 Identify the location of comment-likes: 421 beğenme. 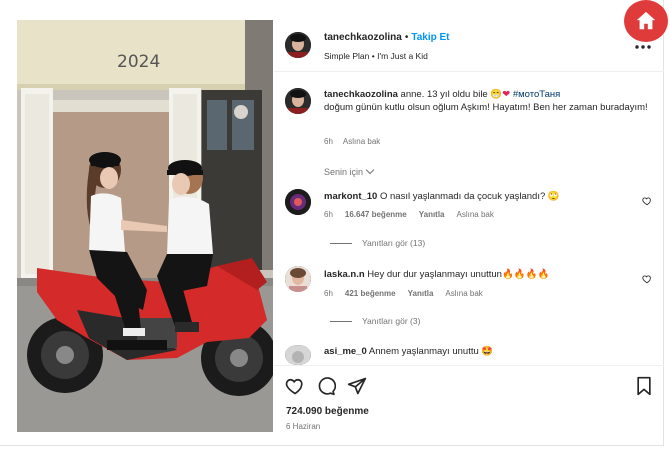
(370, 293).